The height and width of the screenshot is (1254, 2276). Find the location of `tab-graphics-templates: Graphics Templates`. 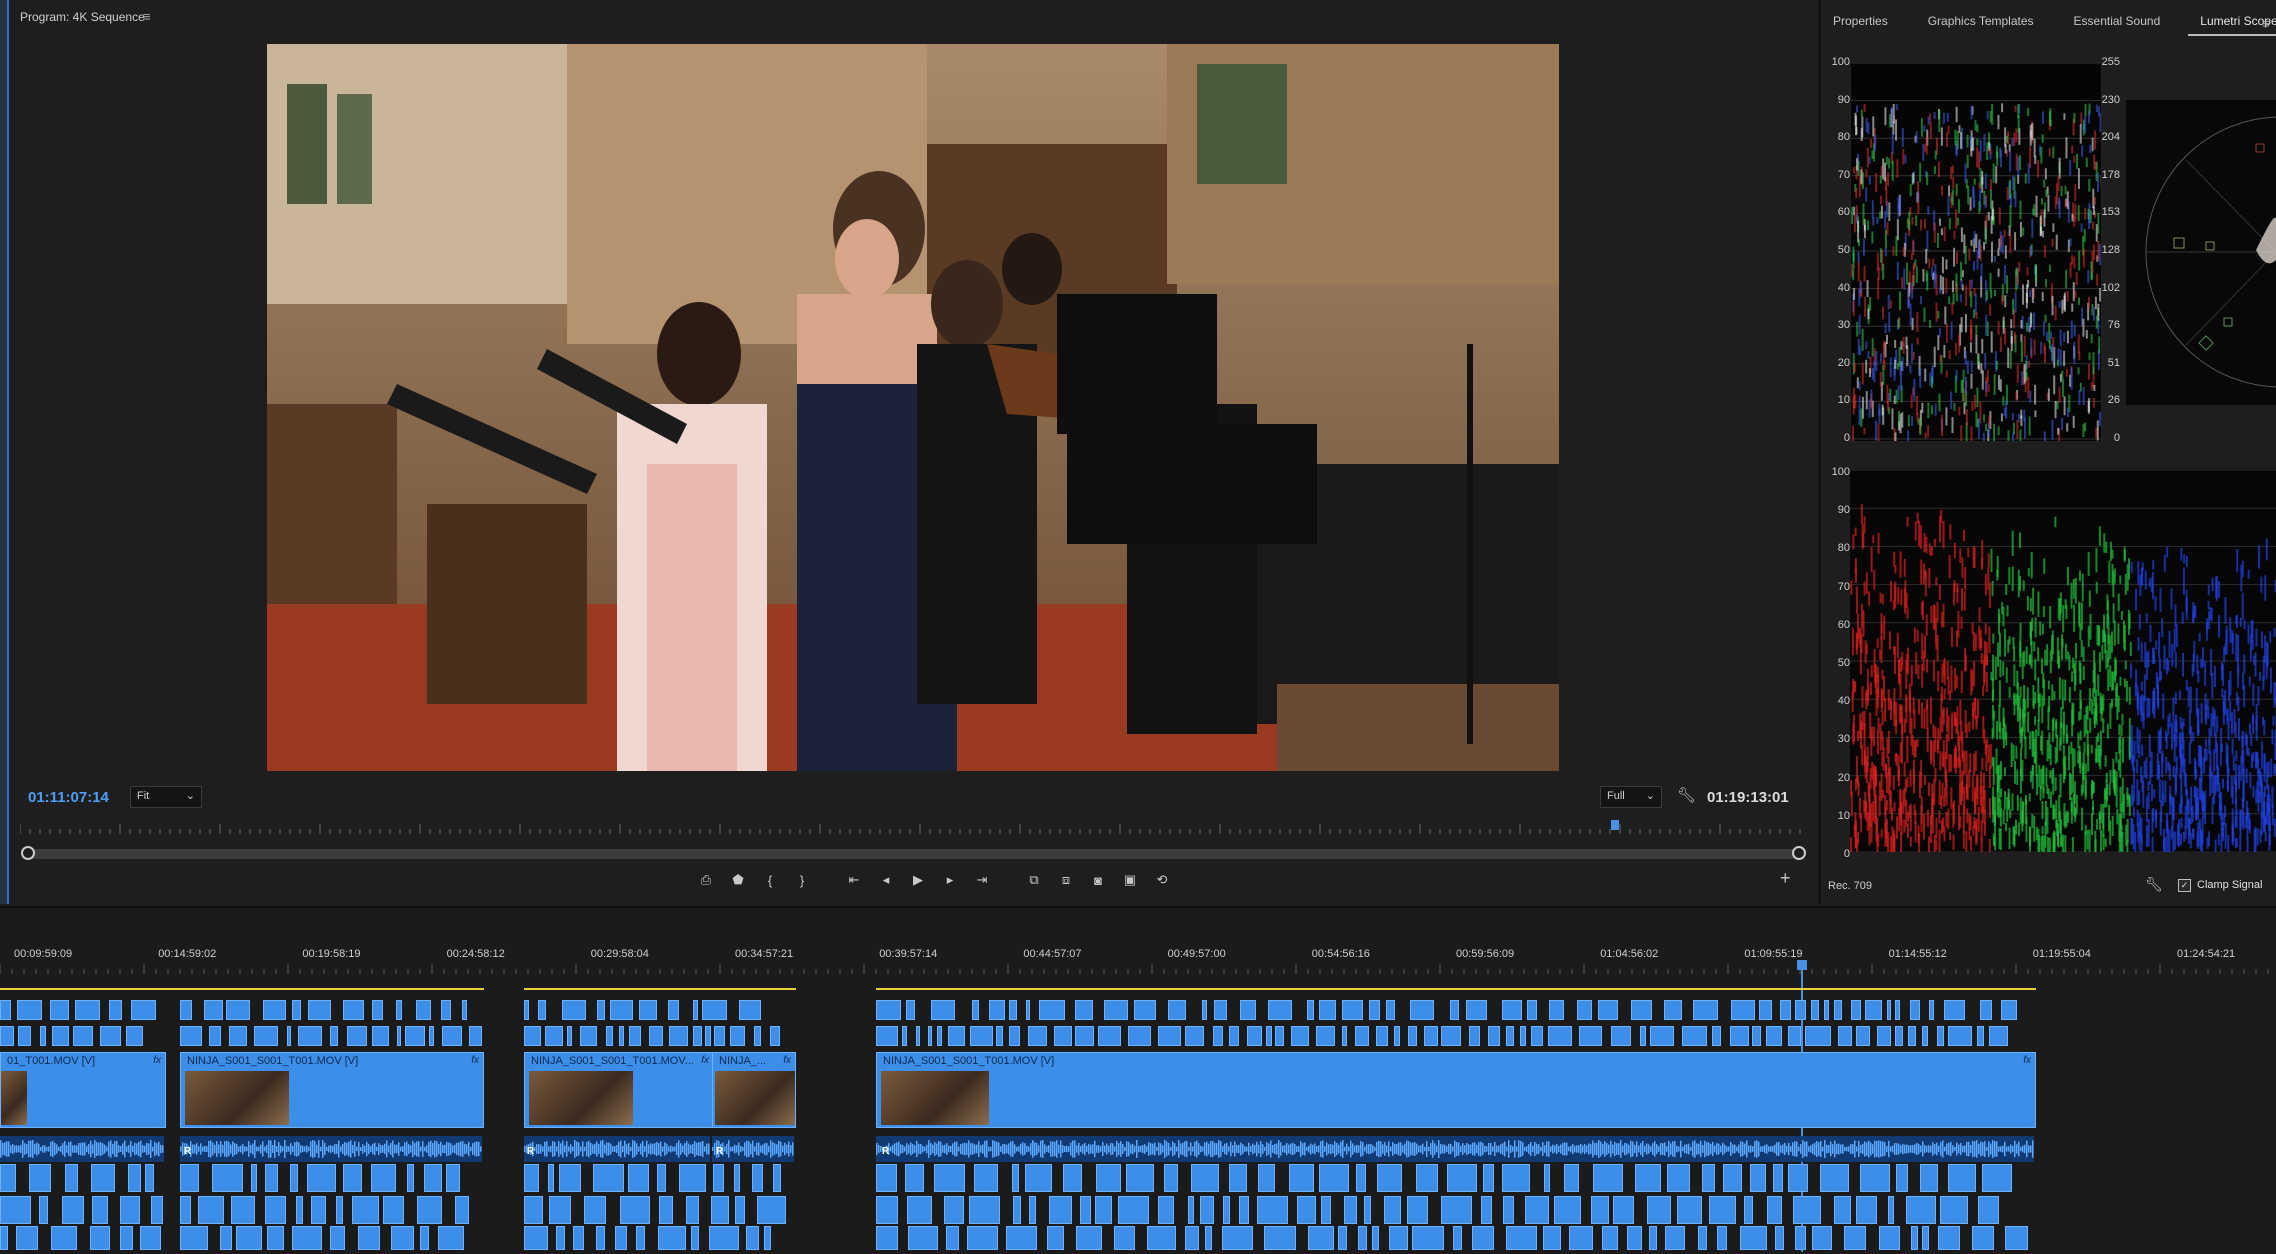

tab-graphics-templates: Graphics Templates is located at coordinates (1973, 25).